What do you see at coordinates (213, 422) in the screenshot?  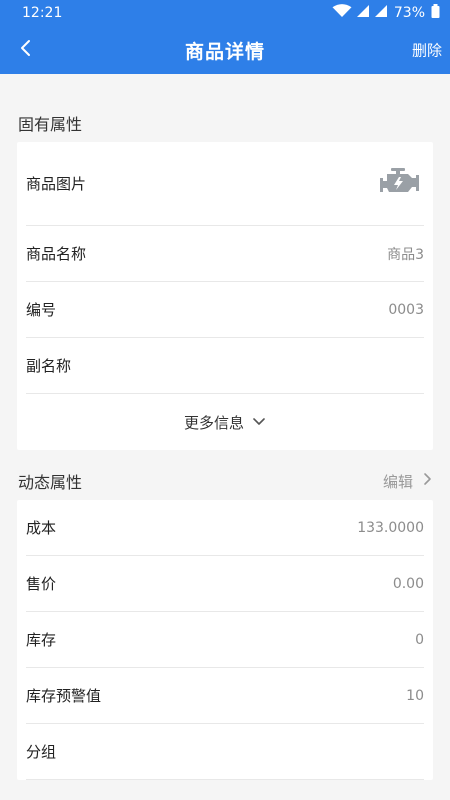 I see `more-info-label: 更多信息` at bounding box center [213, 422].